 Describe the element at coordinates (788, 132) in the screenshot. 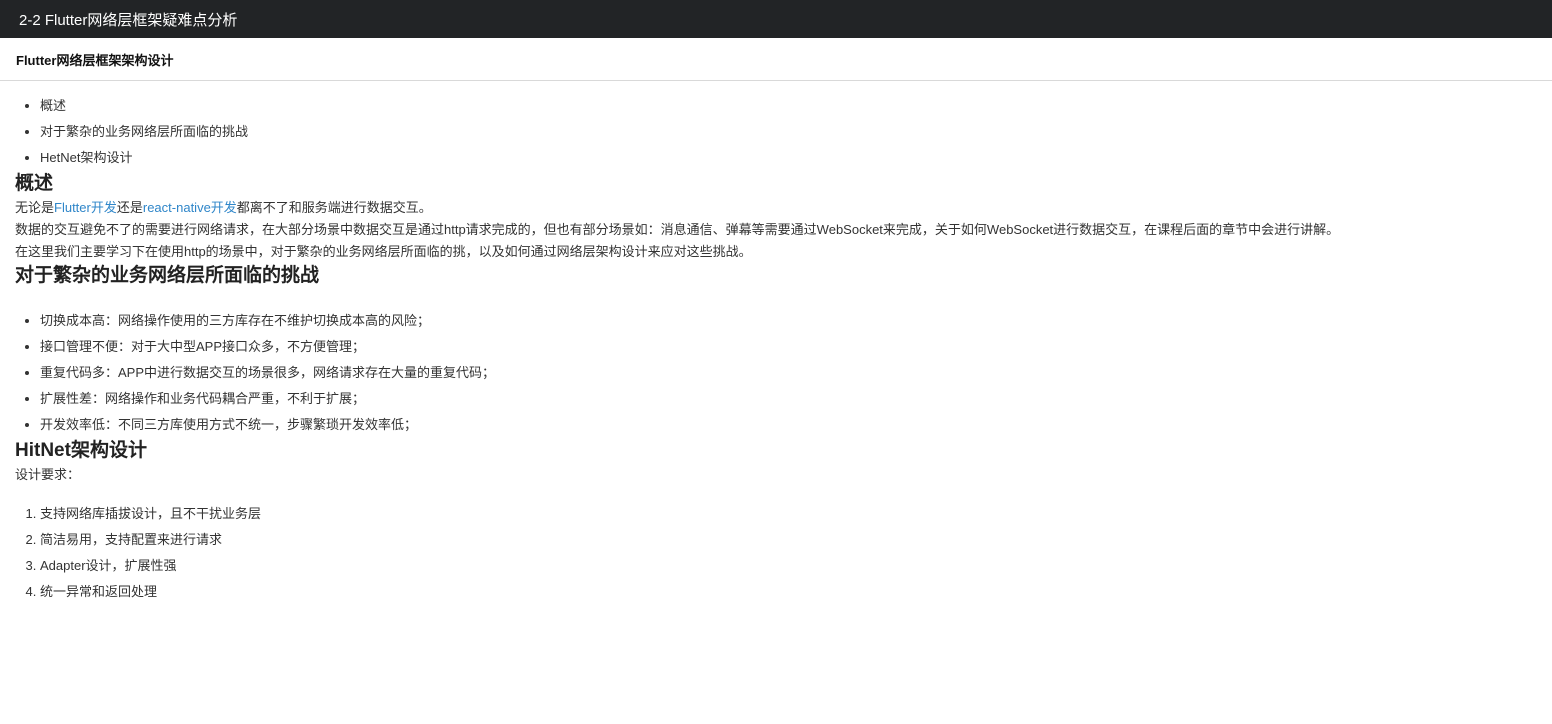

I see `toc-item-challenges: 对于繁杂的业务网络层所面临的挑战` at that location.